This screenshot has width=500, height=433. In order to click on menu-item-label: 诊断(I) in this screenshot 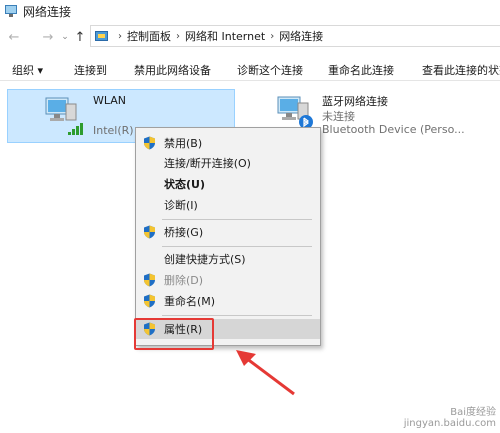, I will do `click(181, 205)`.